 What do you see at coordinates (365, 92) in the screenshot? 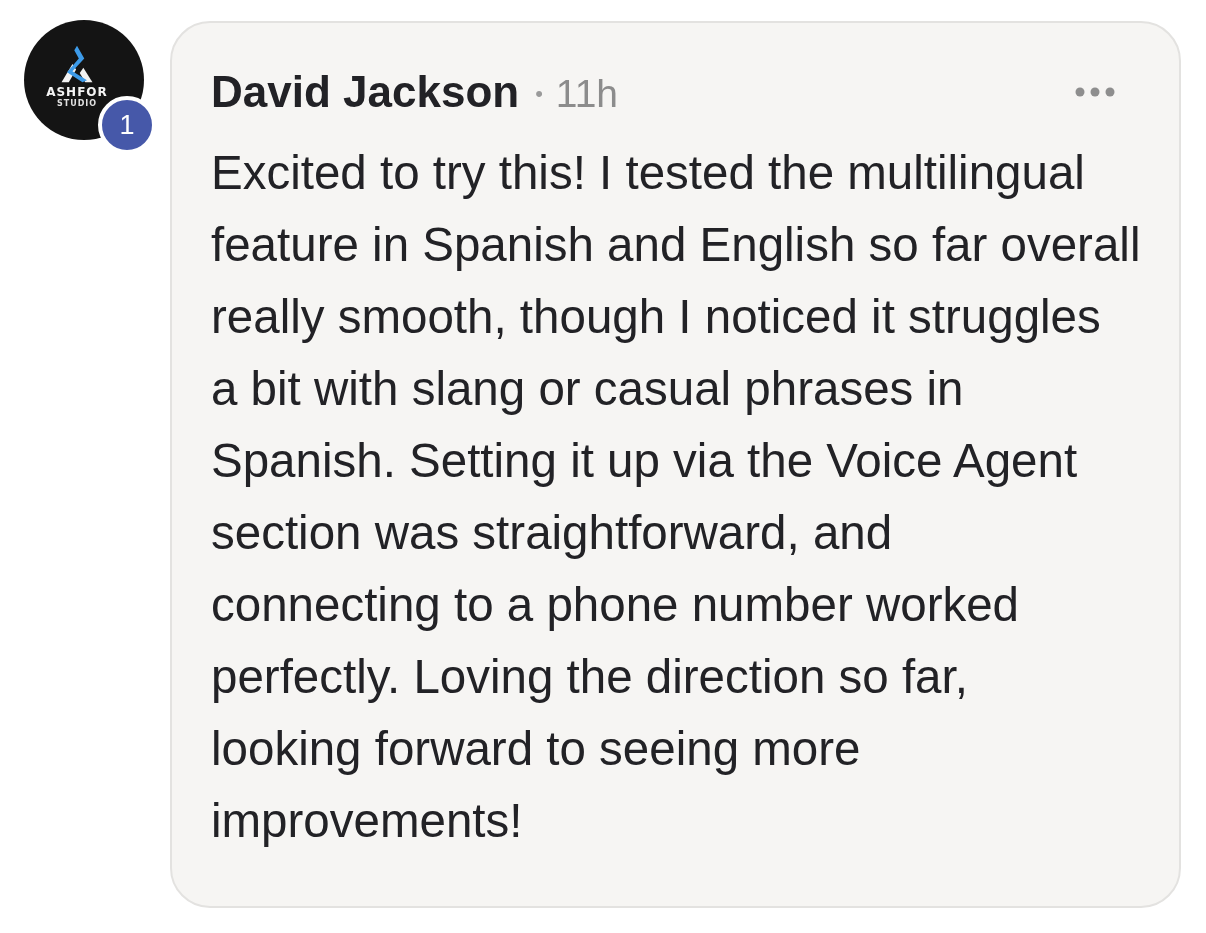
I see `author-name: David Jackson` at bounding box center [365, 92].